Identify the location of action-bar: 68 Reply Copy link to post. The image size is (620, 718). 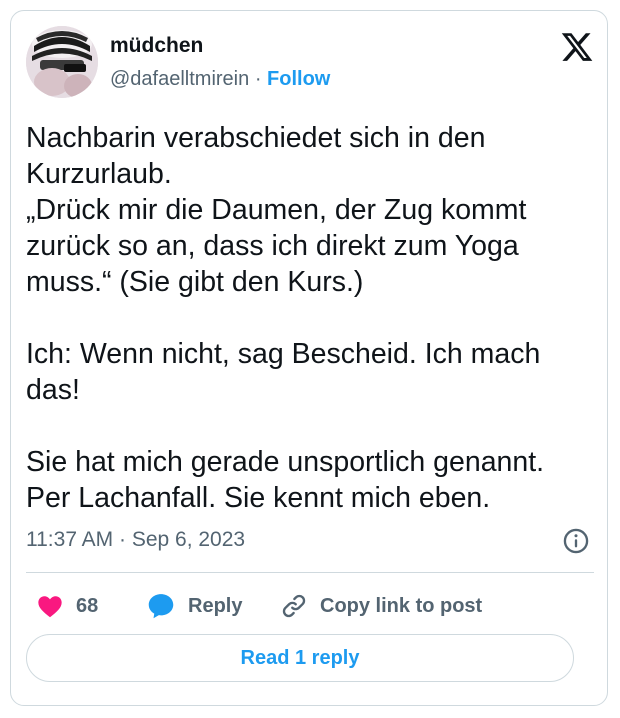
(306, 606).